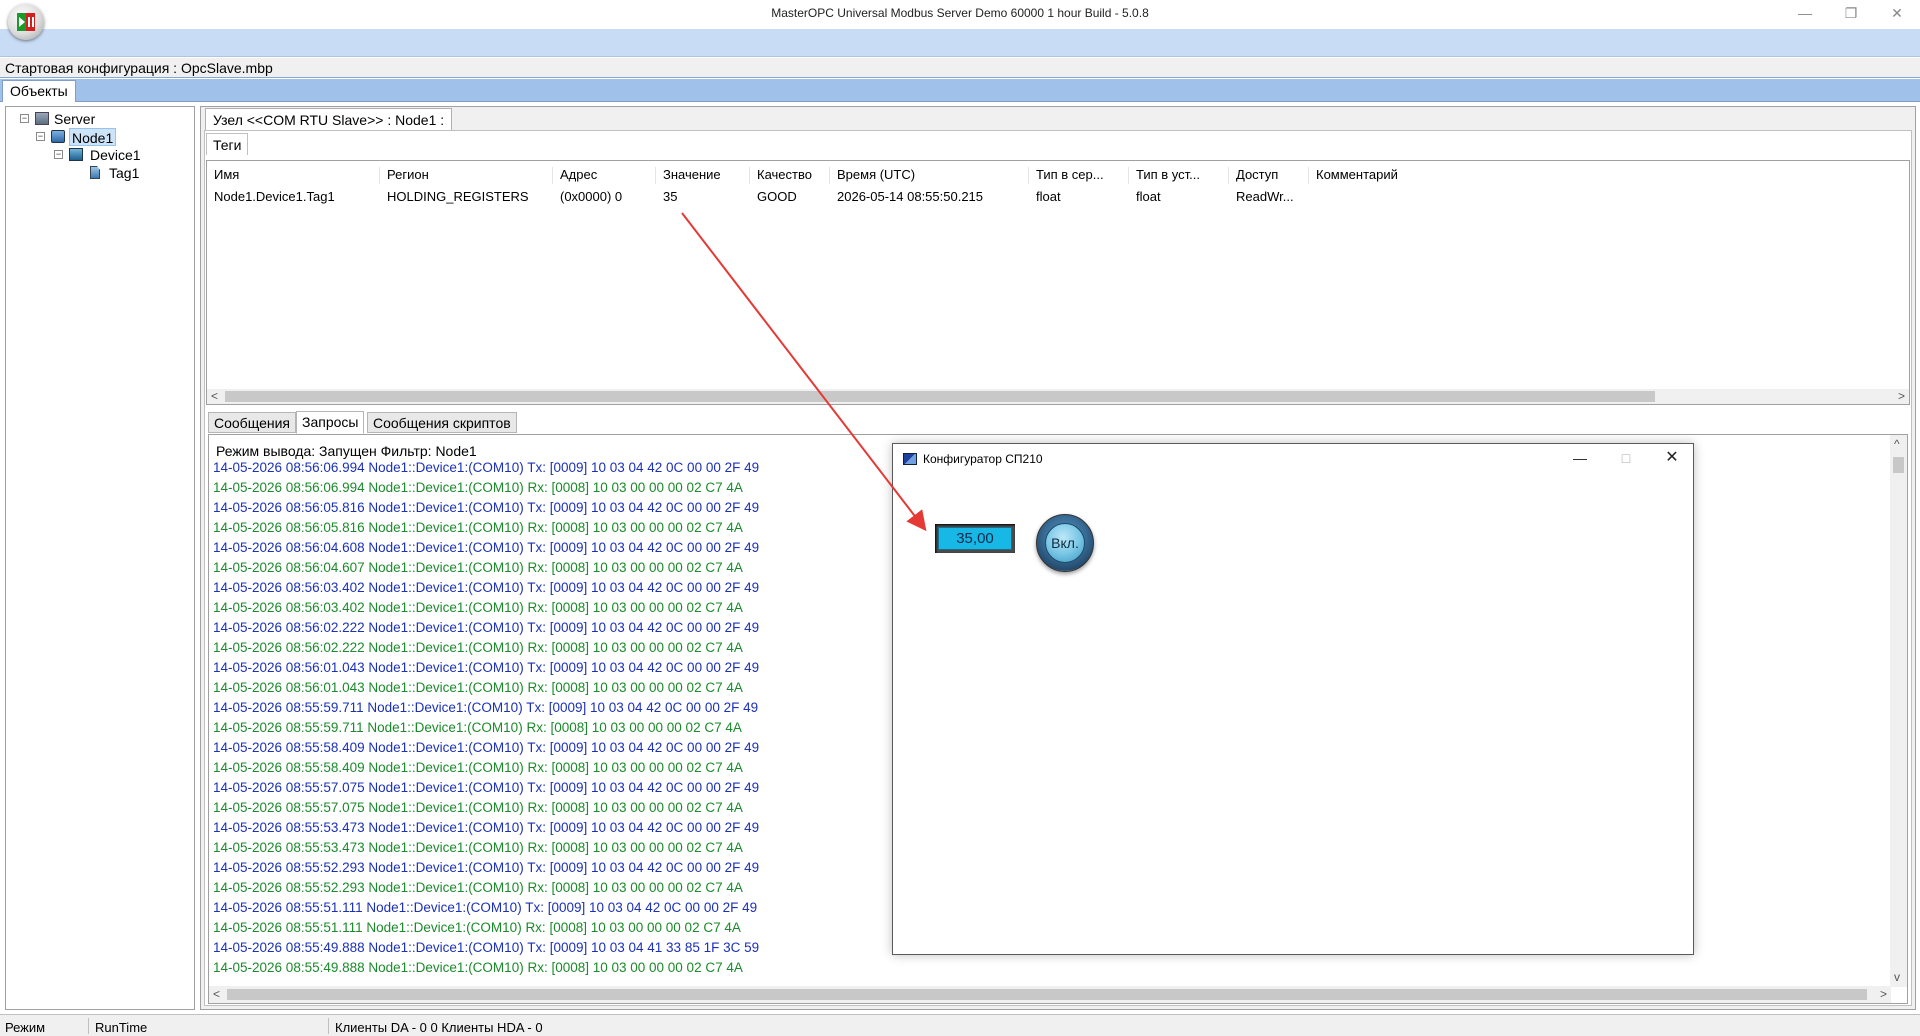  I want to click on ribbon-strip, so click(960, 43).